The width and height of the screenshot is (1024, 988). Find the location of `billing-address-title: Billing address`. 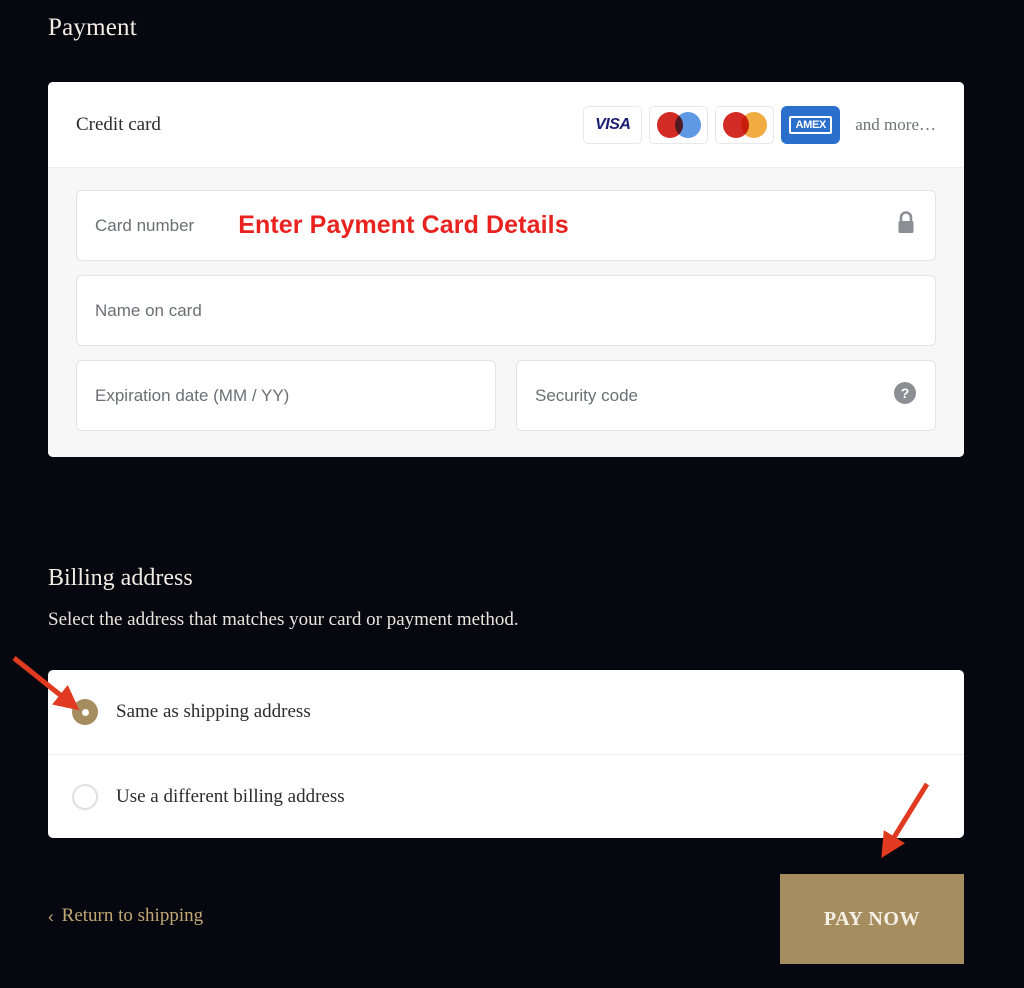

billing-address-title: Billing address is located at coordinates (120, 578).